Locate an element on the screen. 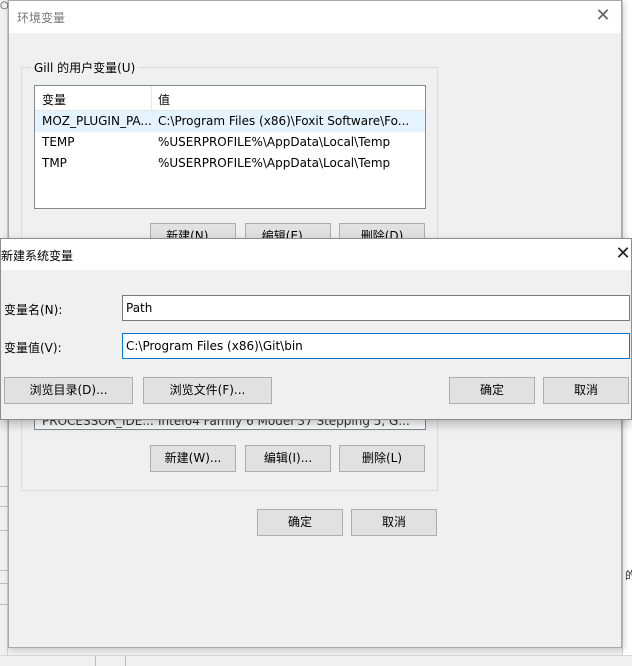 Image resolution: width=632 pixels, height=666 pixels. env-close-icon: ✕ is located at coordinates (603, 16).